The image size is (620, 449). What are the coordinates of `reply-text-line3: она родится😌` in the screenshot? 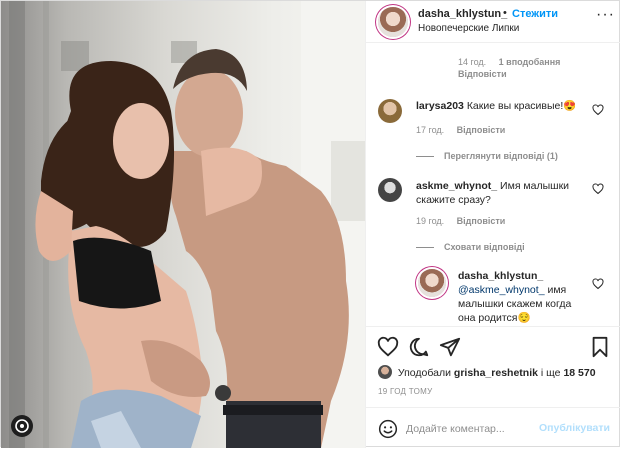 It's located at (494, 318).